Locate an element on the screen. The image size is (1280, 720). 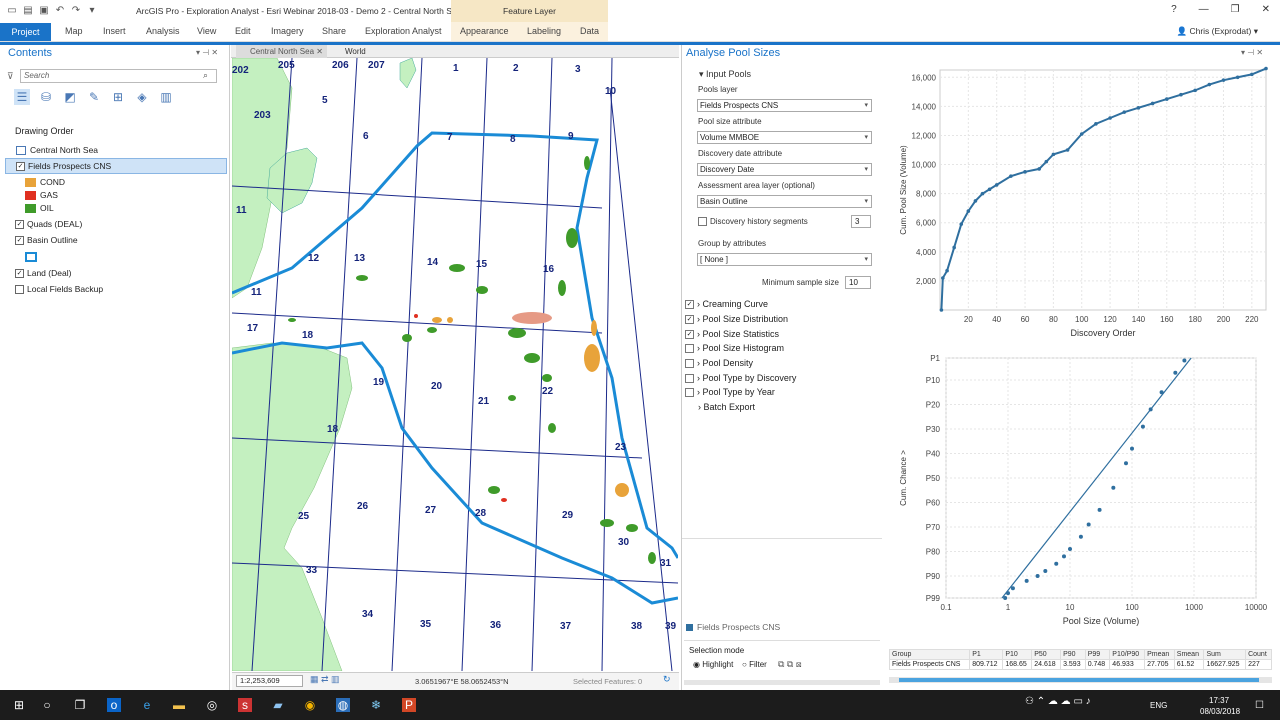
min-sample-input: 10 is located at coordinates (858, 282).